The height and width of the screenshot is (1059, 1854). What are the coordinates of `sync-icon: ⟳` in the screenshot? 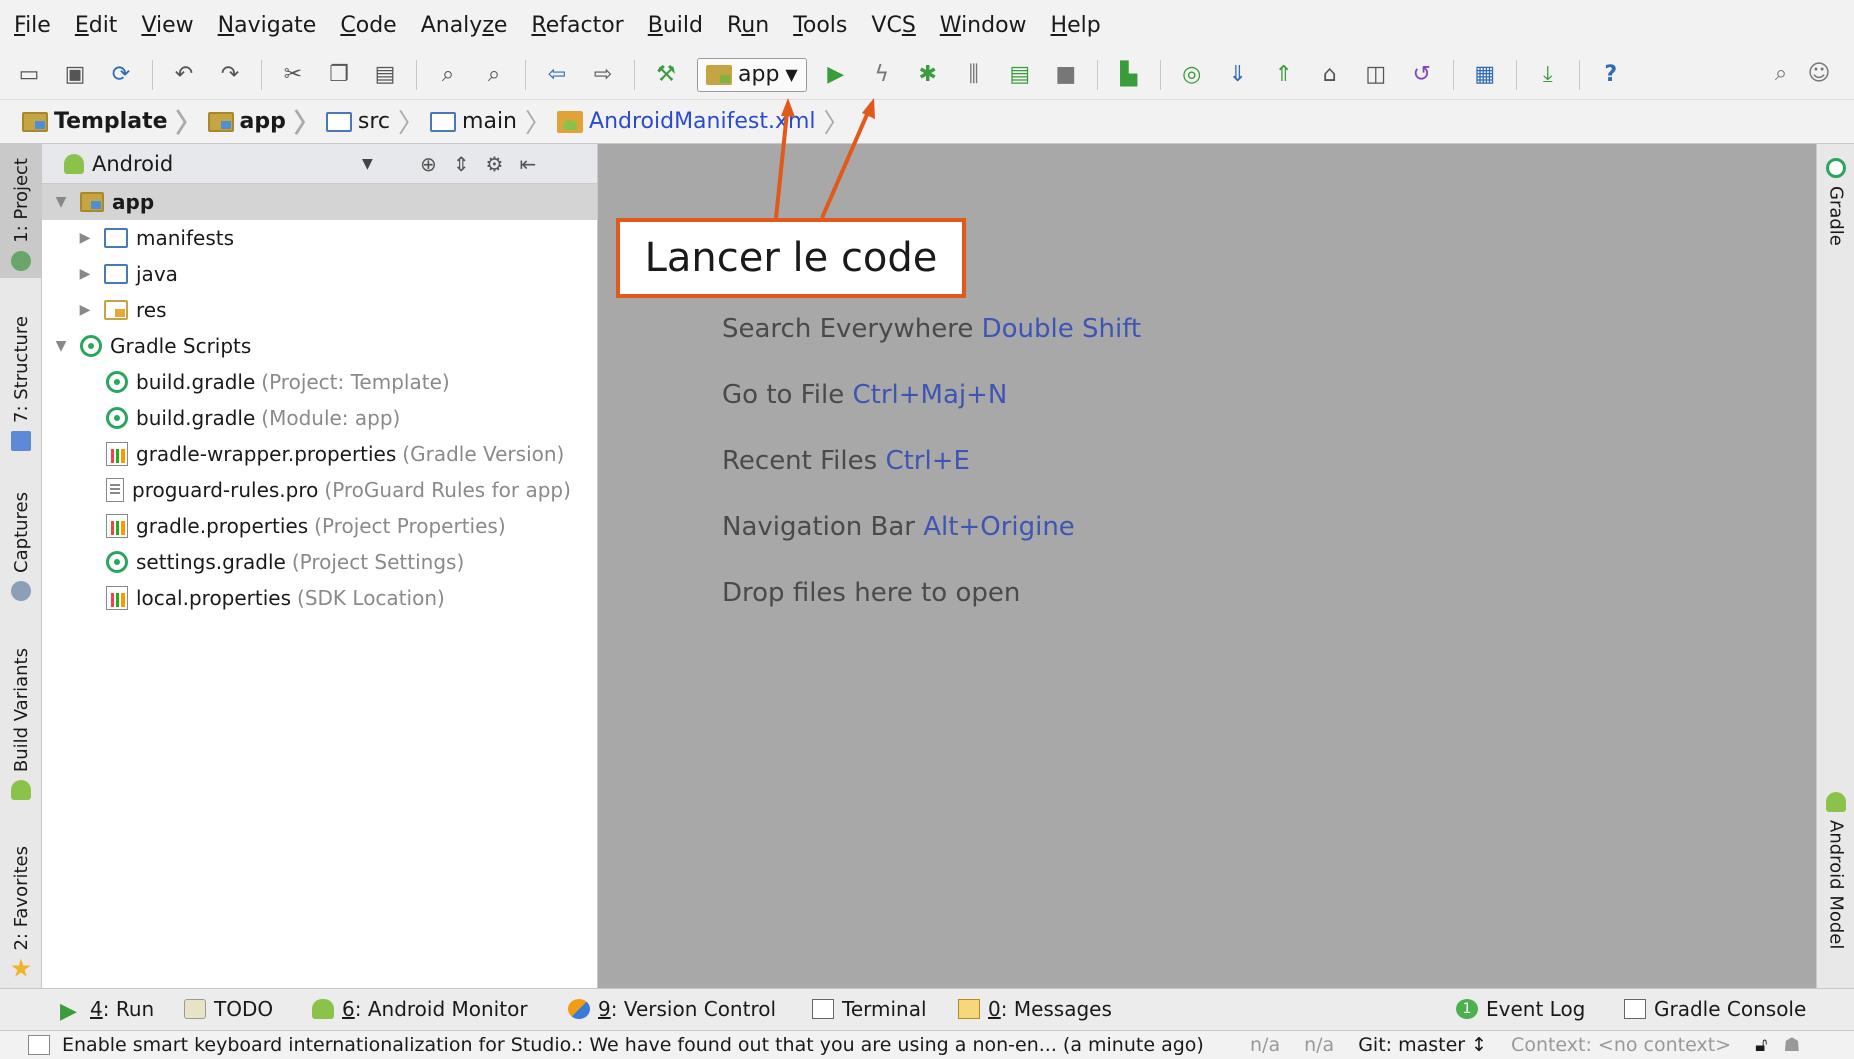 It's located at (121, 75).